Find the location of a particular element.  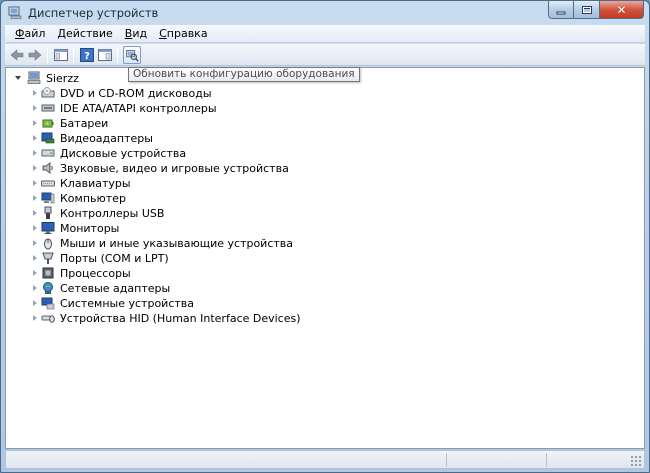

caption-buttons: ✕ is located at coordinates (596, 10).